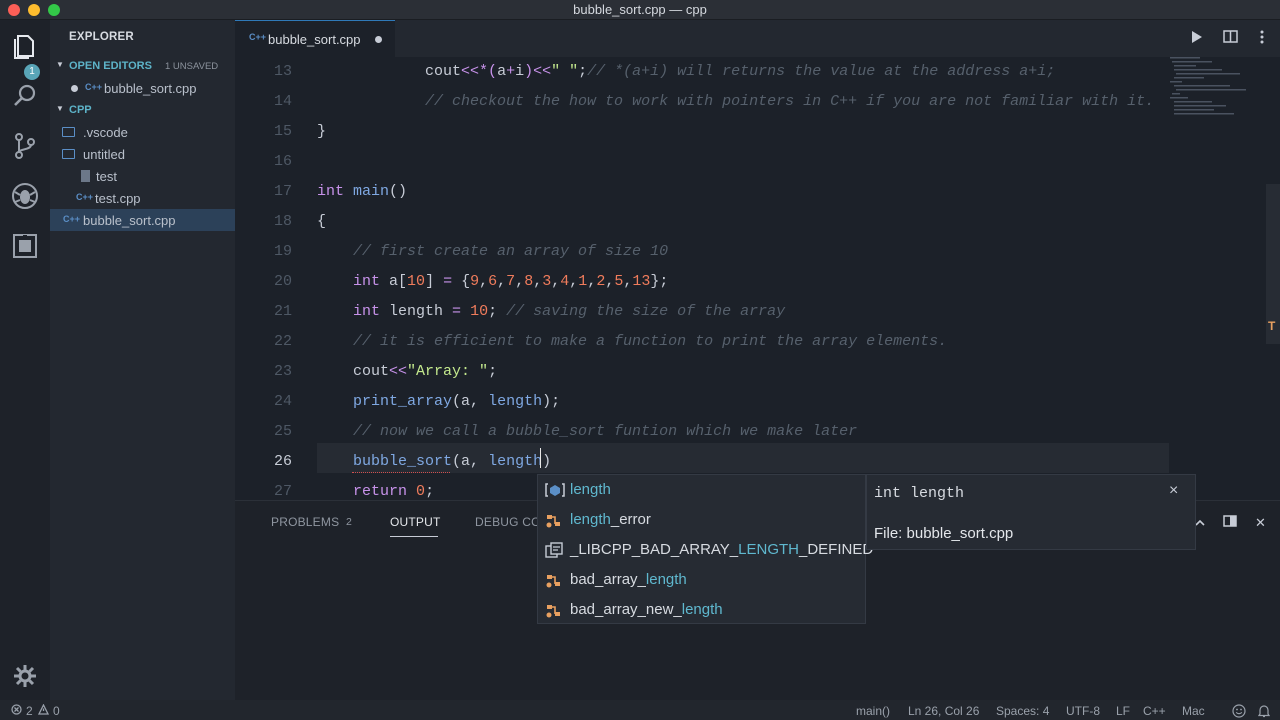 This screenshot has width=1280, height=720. What do you see at coordinates (1200, 522) in the screenshot?
I see `chevron-up-icon` at bounding box center [1200, 522].